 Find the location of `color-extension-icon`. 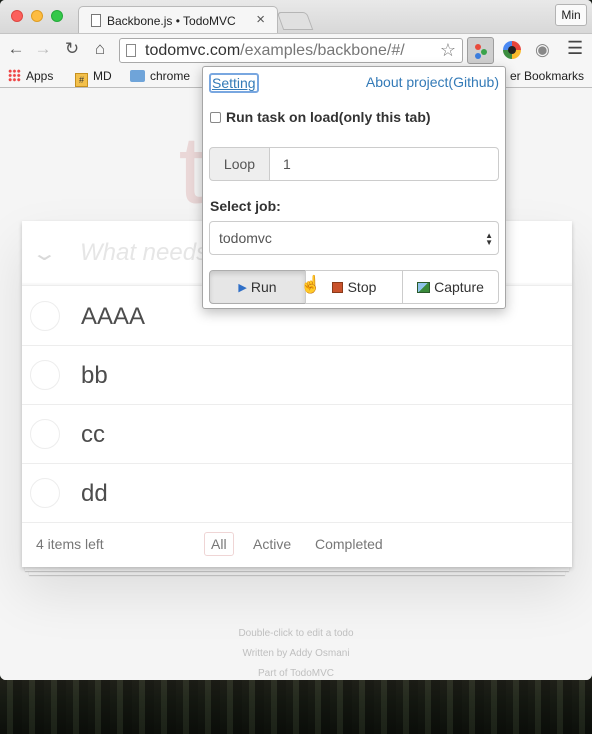

color-extension-icon is located at coordinates (512, 50).